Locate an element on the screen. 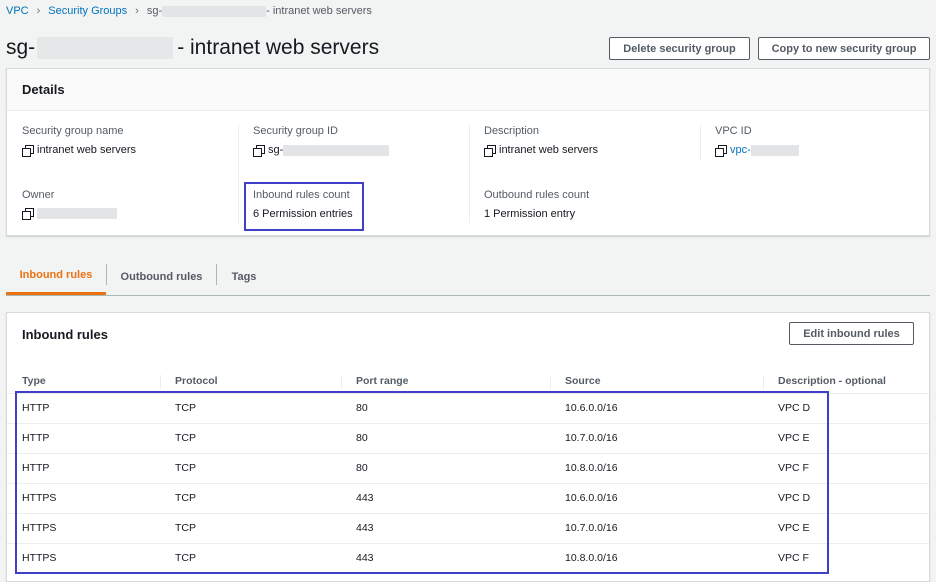 Image resolution: width=936 pixels, height=582 pixels. breadcrumb-vpc-link: VPC is located at coordinates (17, 11).